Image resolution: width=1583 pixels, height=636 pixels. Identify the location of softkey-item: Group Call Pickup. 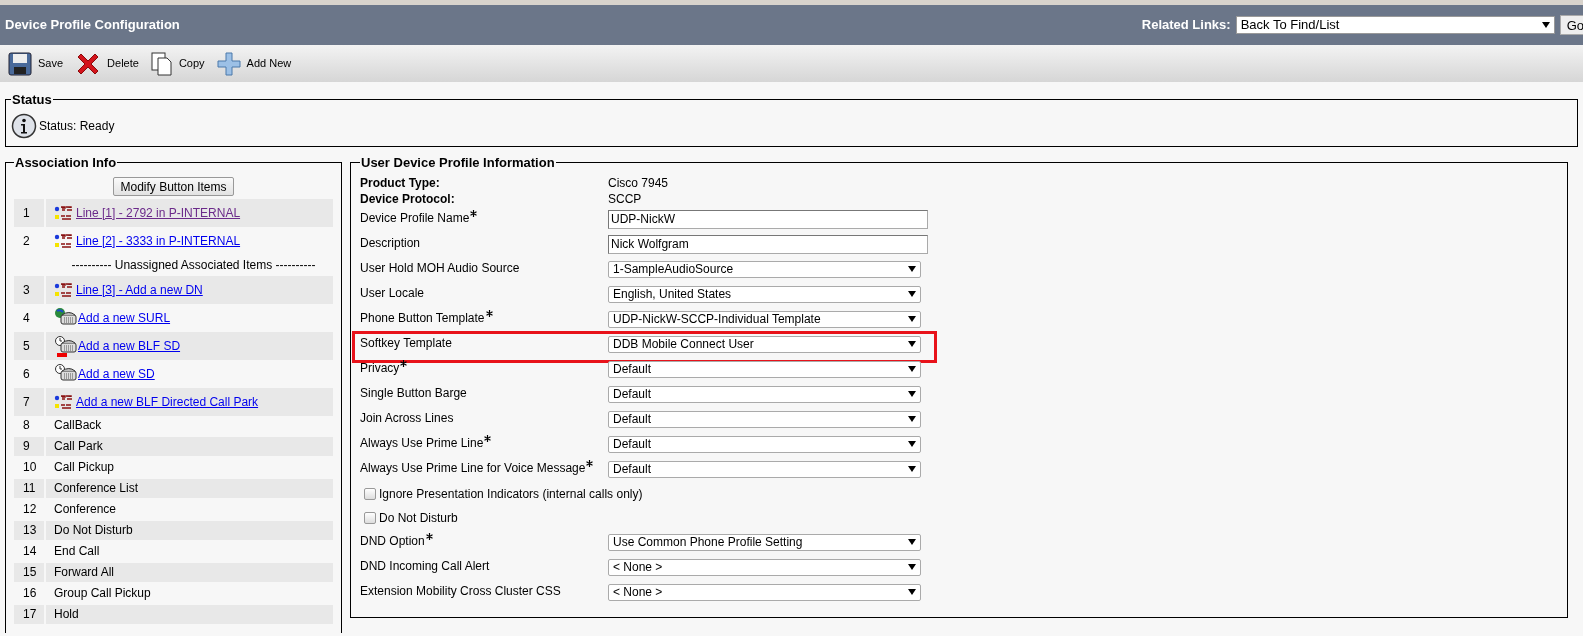
(102, 593).